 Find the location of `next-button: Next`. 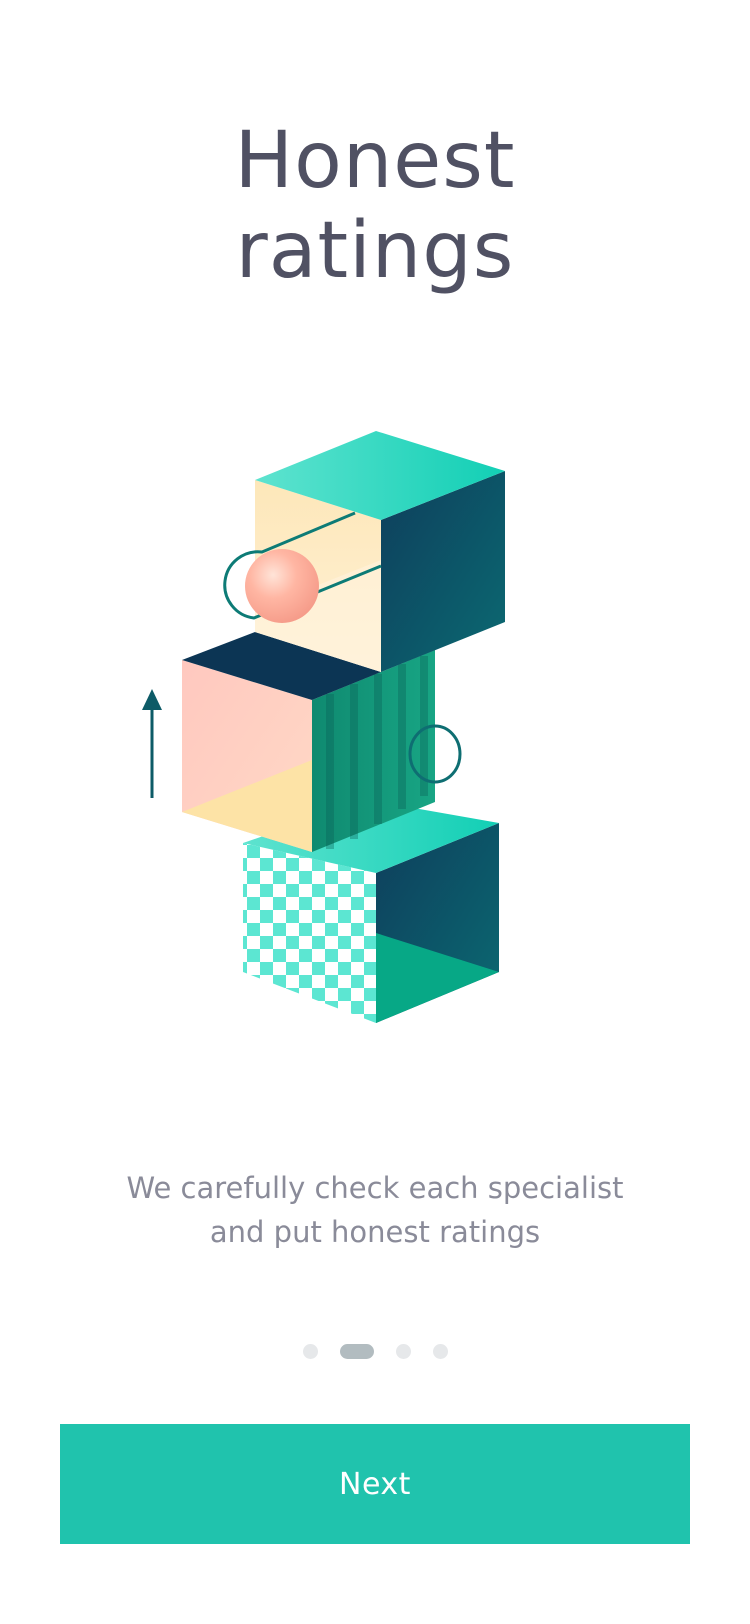

next-button: Next is located at coordinates (375, 1484).